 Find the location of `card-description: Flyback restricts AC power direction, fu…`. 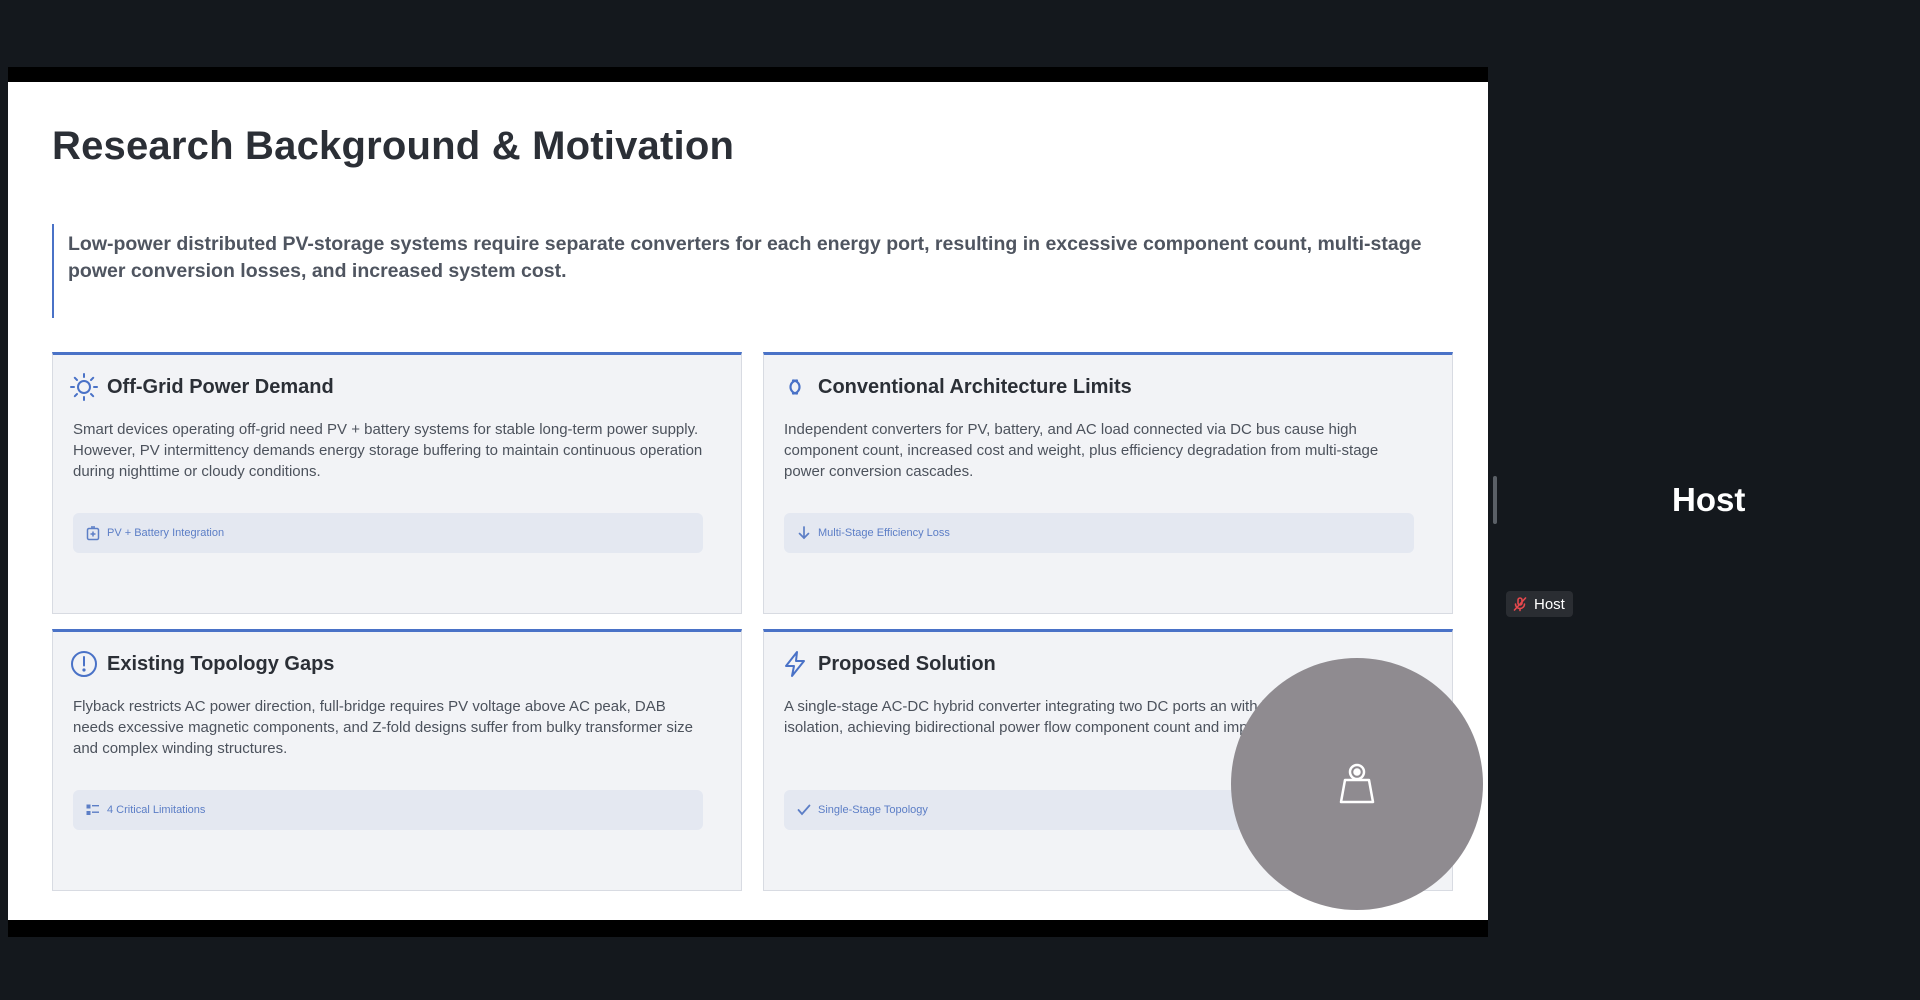

card-description: Flyback restricts AC power direction, fu… is located at coordinates (383, 727).